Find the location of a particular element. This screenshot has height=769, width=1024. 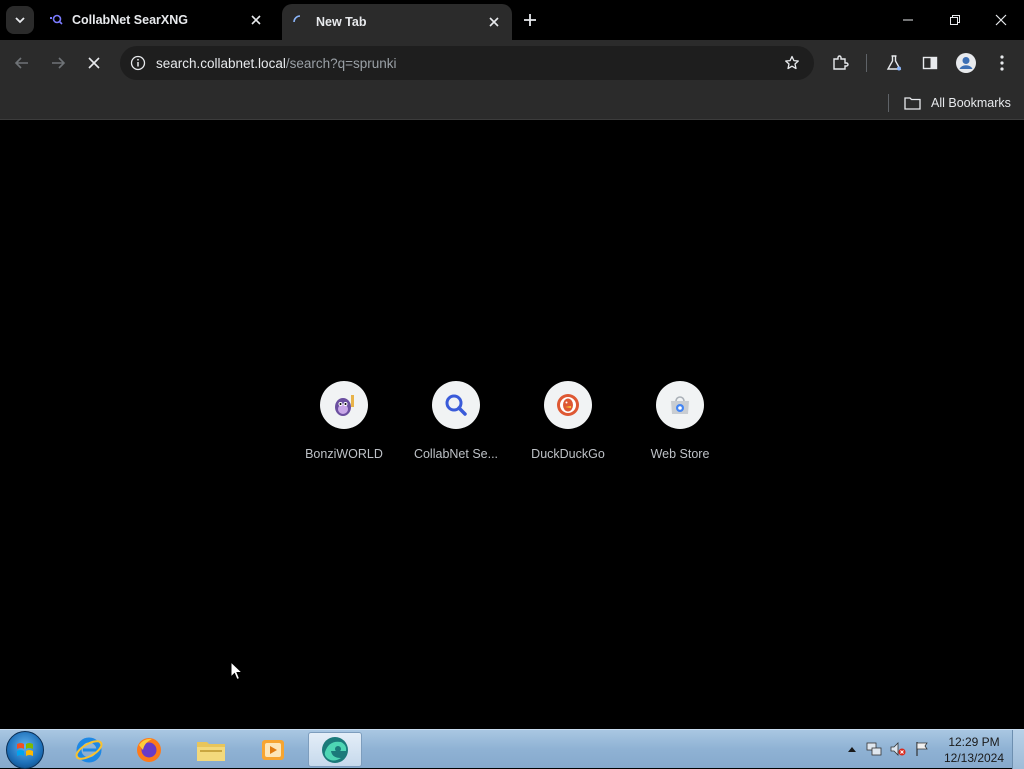

back-button is located at coordinates (22, 63).